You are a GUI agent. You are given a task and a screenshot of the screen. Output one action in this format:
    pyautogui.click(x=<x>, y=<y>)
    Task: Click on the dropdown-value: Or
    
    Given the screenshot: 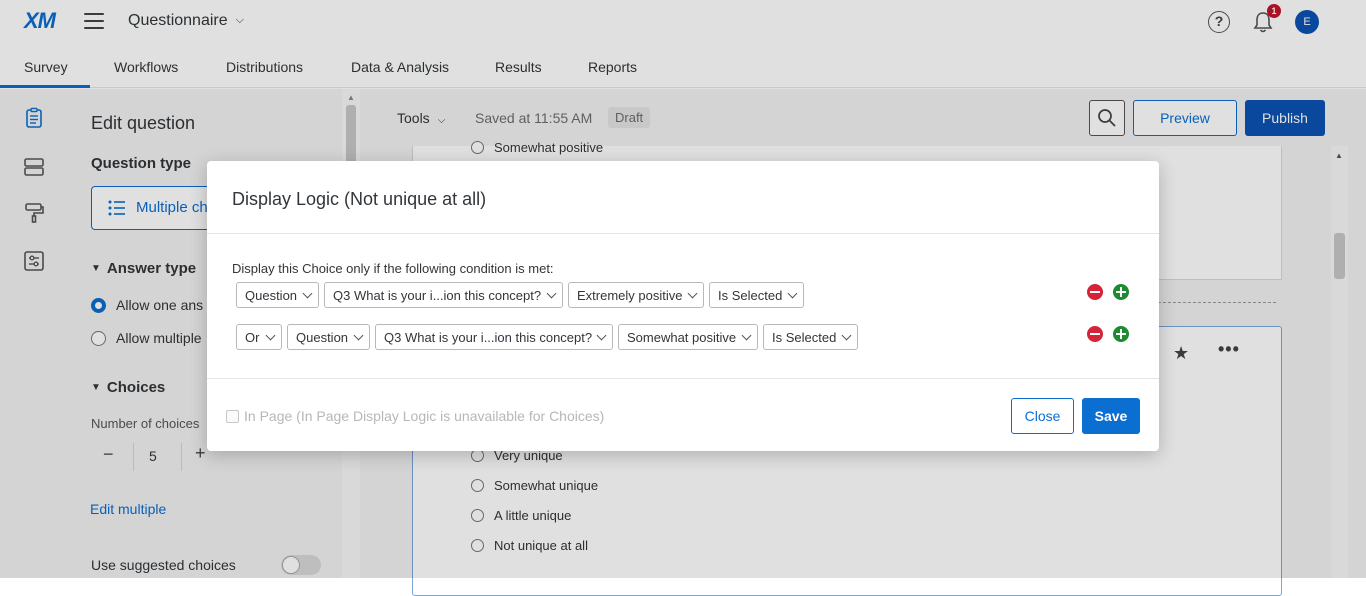 What is the action you would take?
    pyautogui.click(x=252, y=337)
    